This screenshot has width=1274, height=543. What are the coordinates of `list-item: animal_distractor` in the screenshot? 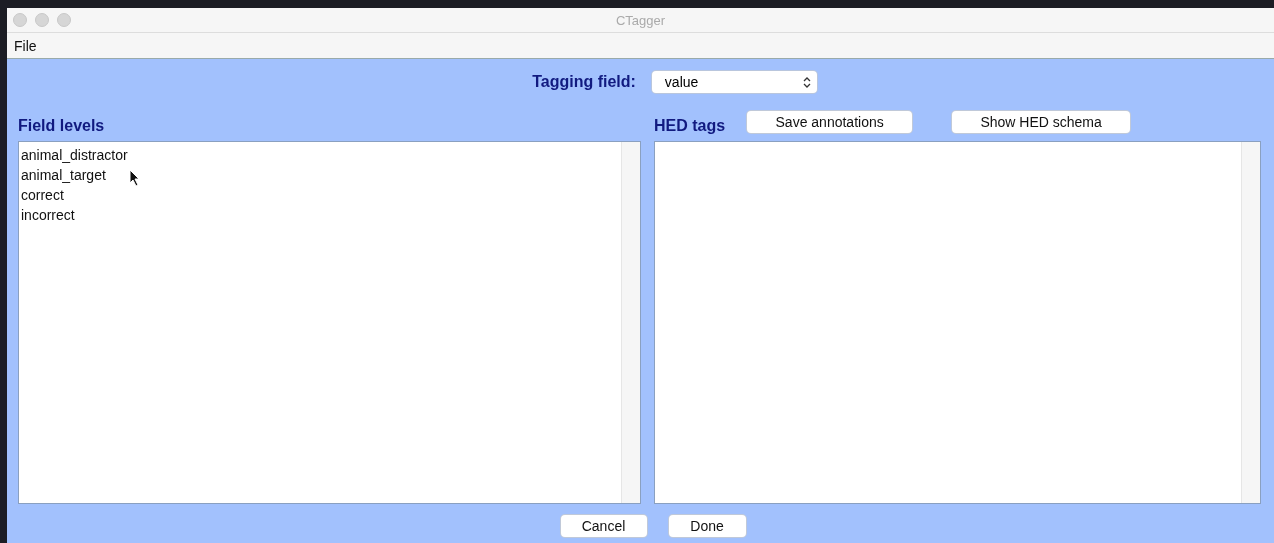 It's located at (74, 155).